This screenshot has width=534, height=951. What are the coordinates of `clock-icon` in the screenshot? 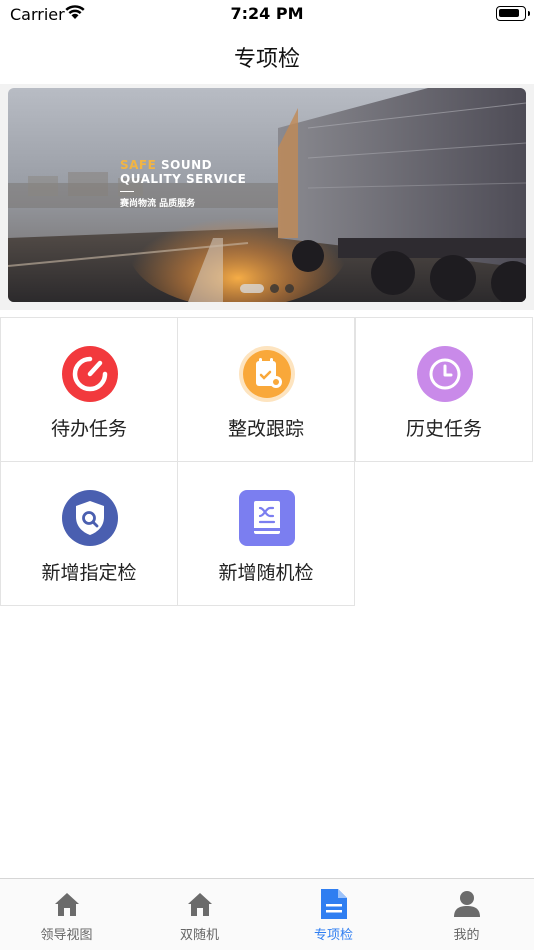 It's located at (445, 374).